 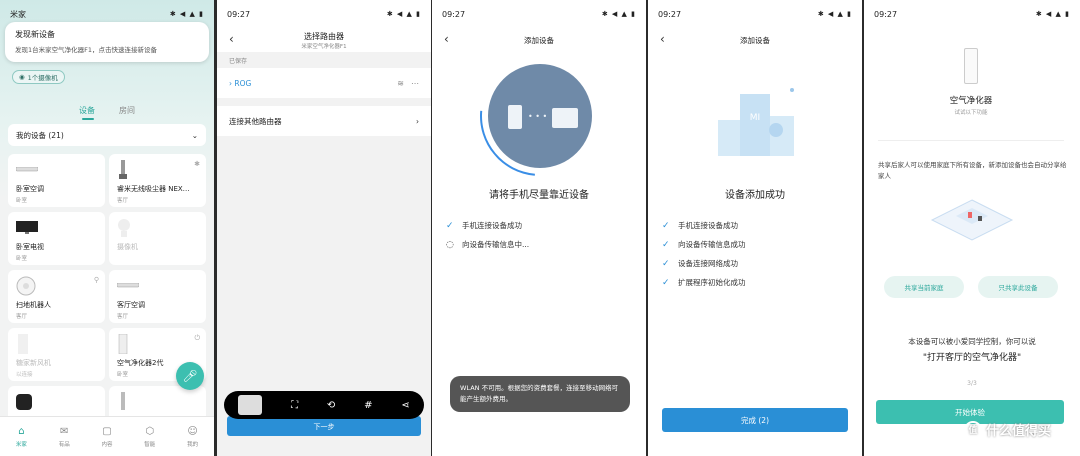 What do you see at coordinates (22, 201) in the screenshot?
I see `device-room: 卧室` at bounding box center [22, 201].